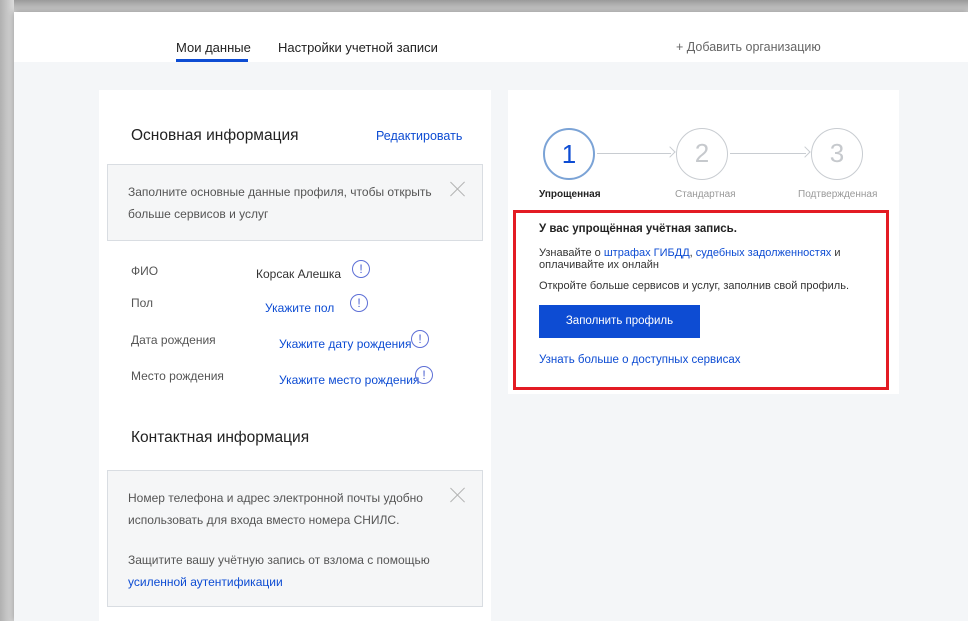 This screenshot has height=621, width=968. What do you see at coordinates (215, 135) in the screenshot?
I see `basic-info-title: Основная информация` at bounding box center [215, 135].